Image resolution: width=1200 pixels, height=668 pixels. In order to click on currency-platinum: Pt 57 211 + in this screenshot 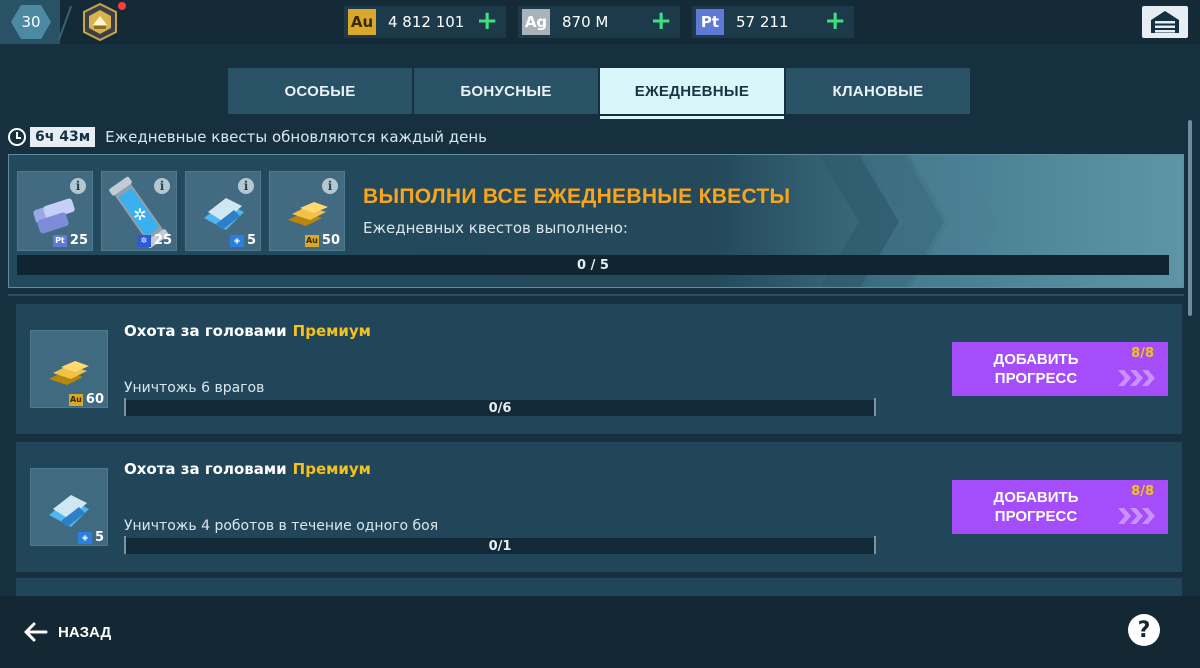, I will do `click(773, 22)`.